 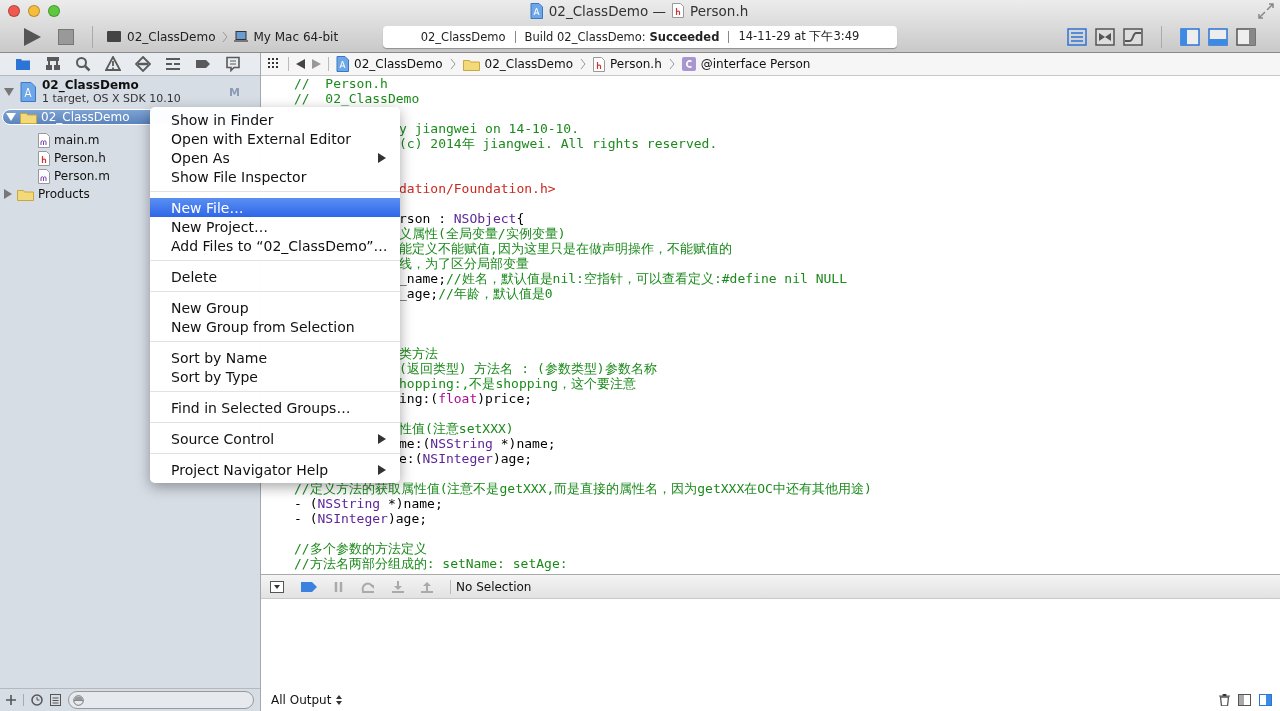 What do you see at coordinates (53, 64) in the screenshot?
I see `hierarchy-icon` at bounding box center [53, 64].